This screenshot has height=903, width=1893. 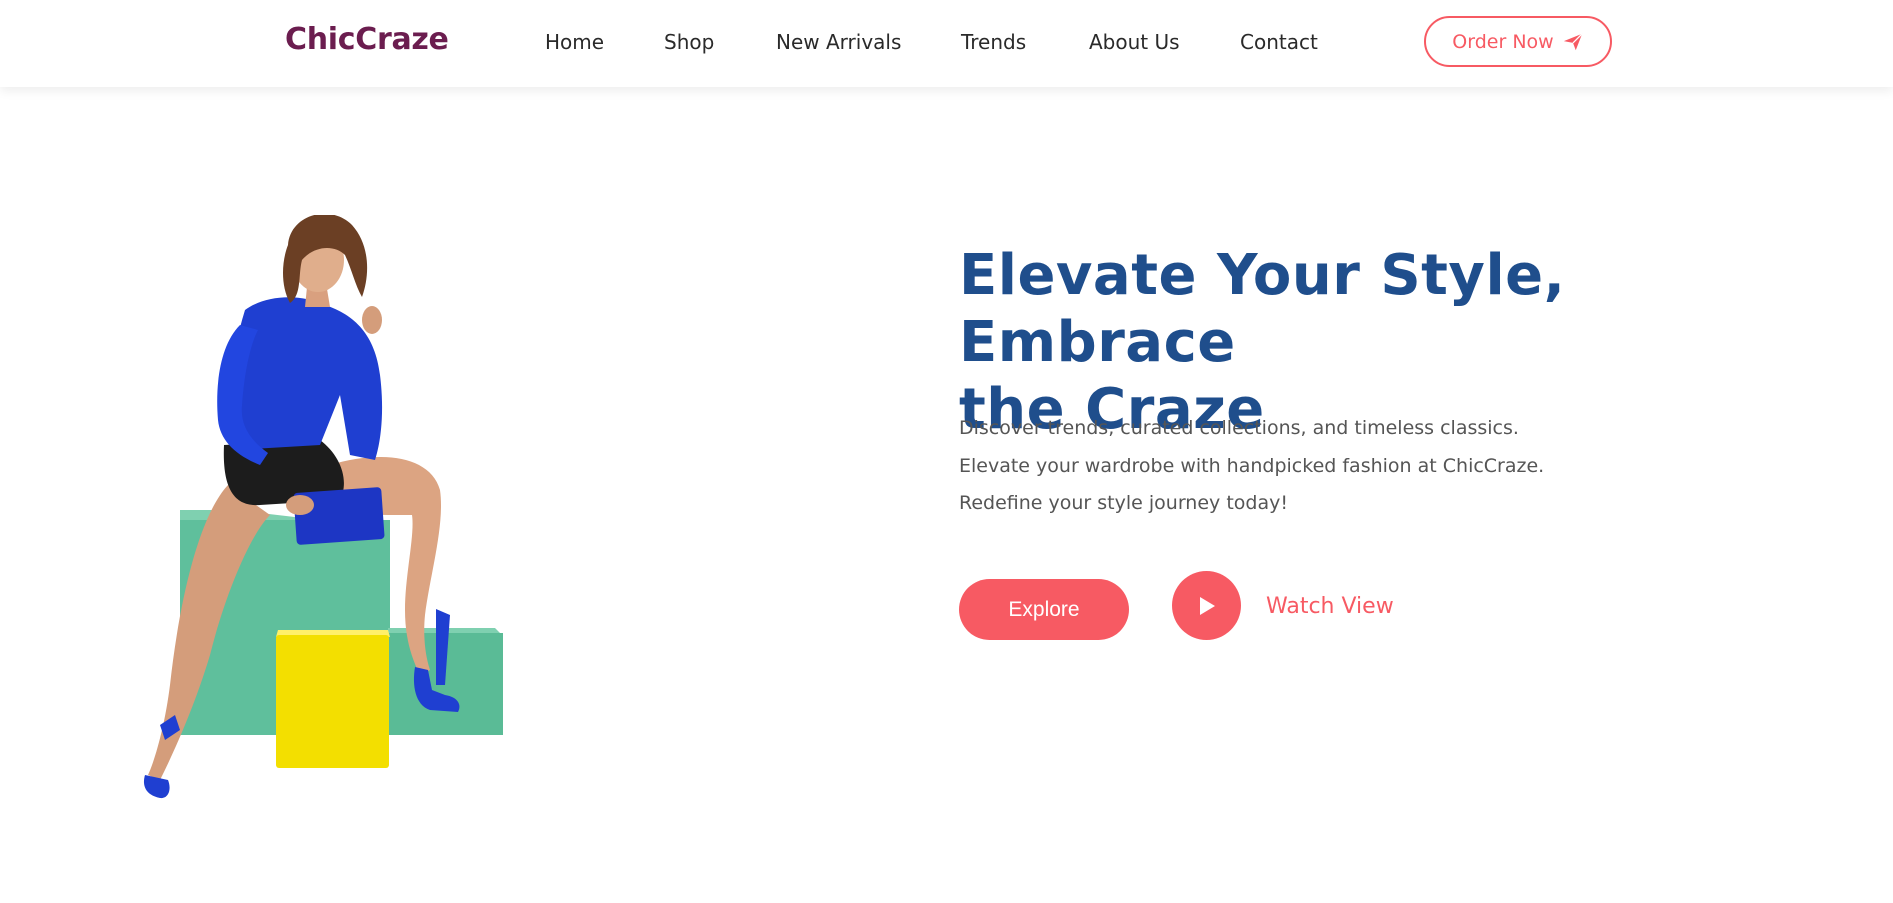 What do you see at coordinates (1262, 309) in the screenshot?
I see `hero-title-line-1: Elevate Your Style, Embrace` at bounding box center [1262, 309].